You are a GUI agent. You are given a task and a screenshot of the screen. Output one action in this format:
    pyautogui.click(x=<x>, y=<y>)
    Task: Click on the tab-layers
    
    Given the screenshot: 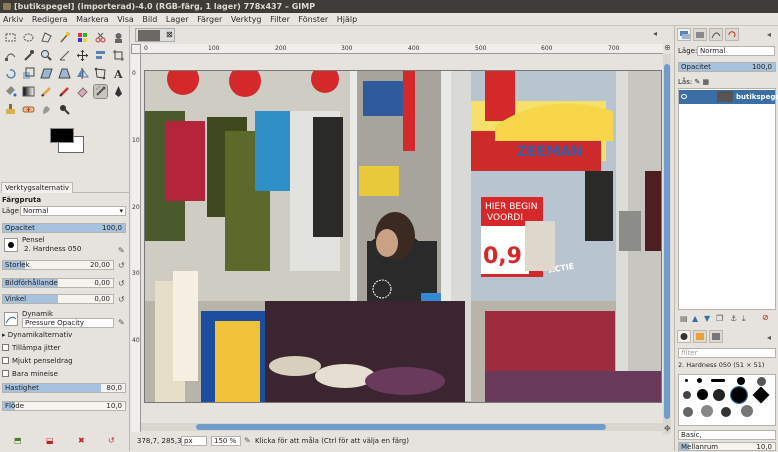 What is the action you would take?
    pyautogui.click(x=684, y=34)
    